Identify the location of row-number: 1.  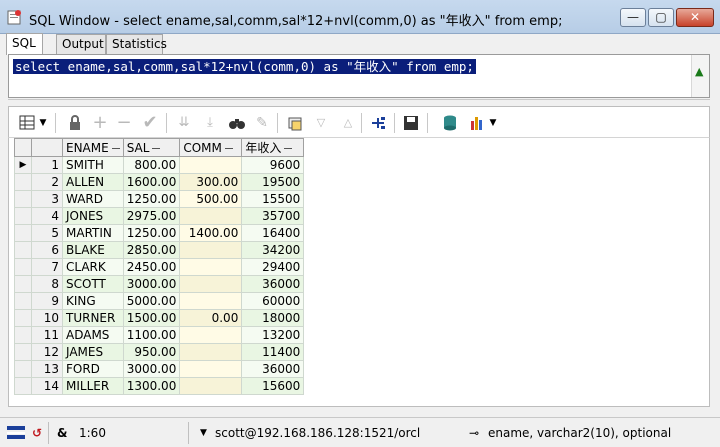
(47, 165).